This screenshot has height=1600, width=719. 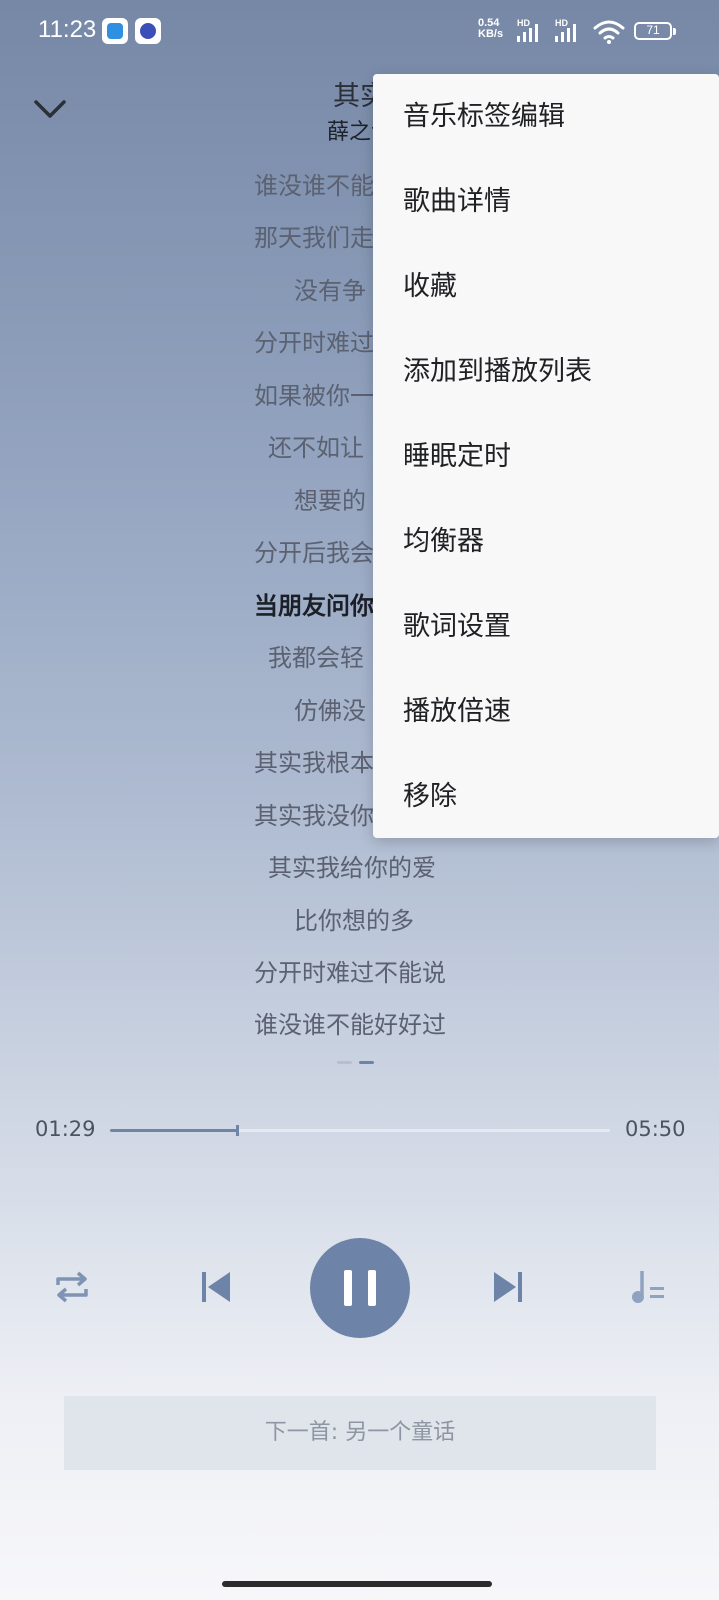 I want to click on lyric-line: 分开时难过, so click(x=314, y=343).